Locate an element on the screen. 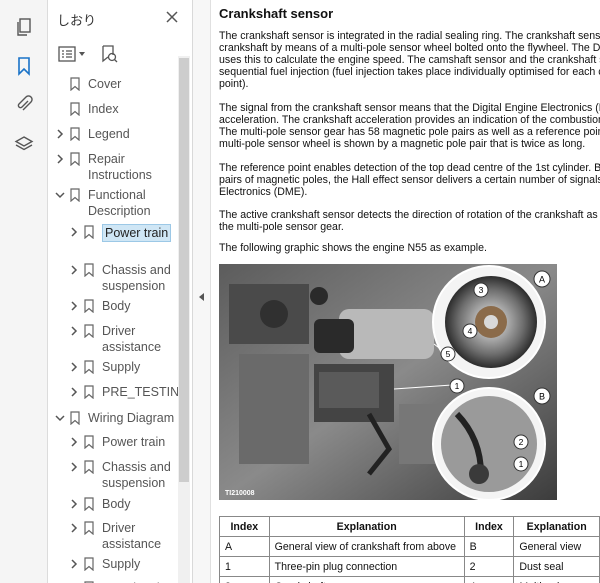 Image resolution: width=600 pixels, height=583 pixels. bookmark-label: Body is located at coordinates (116, 504).